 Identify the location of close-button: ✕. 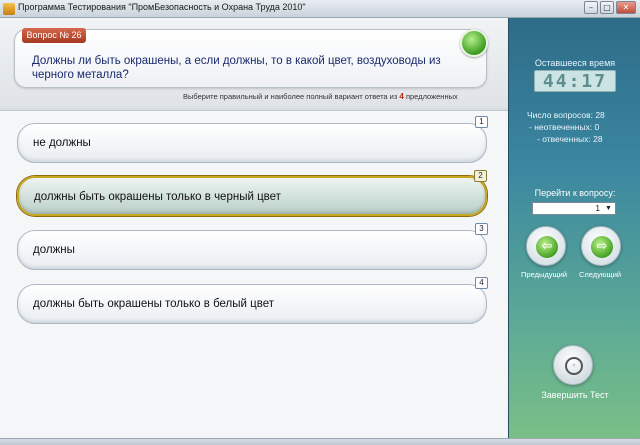
(626, 7).